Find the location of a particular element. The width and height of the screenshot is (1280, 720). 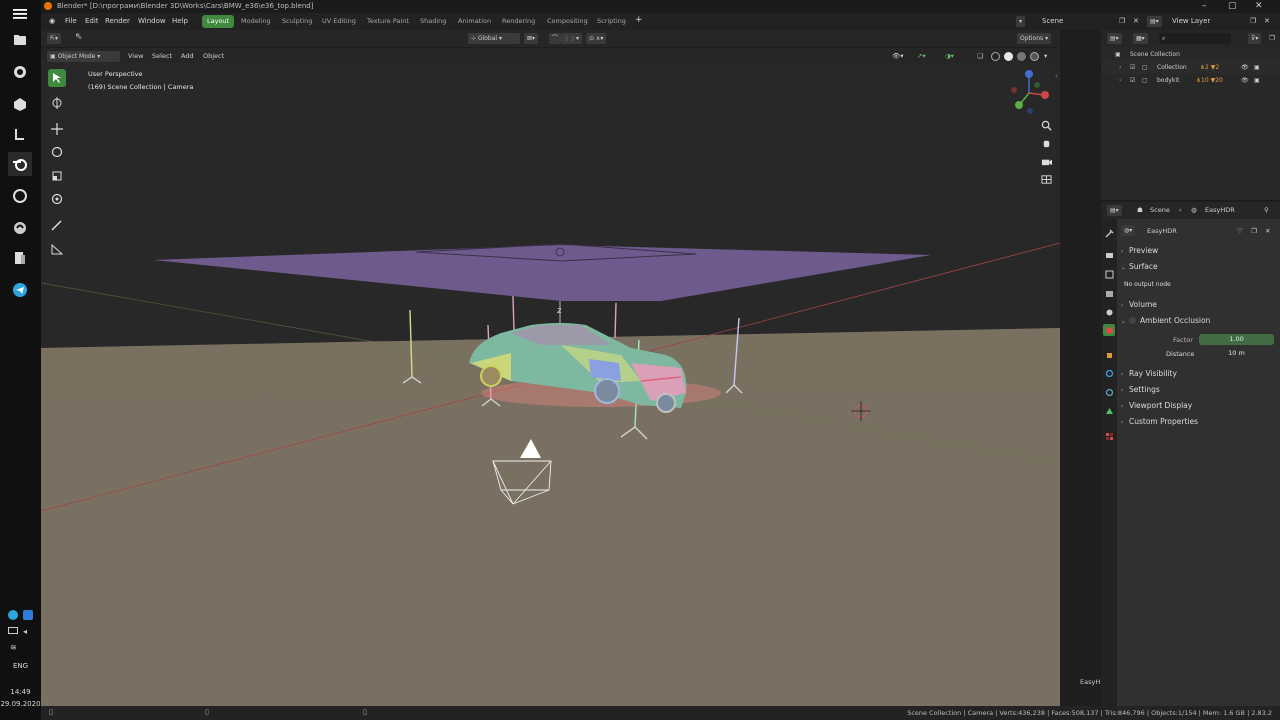

data-tab-icon is located at coordinates (1109, 411).